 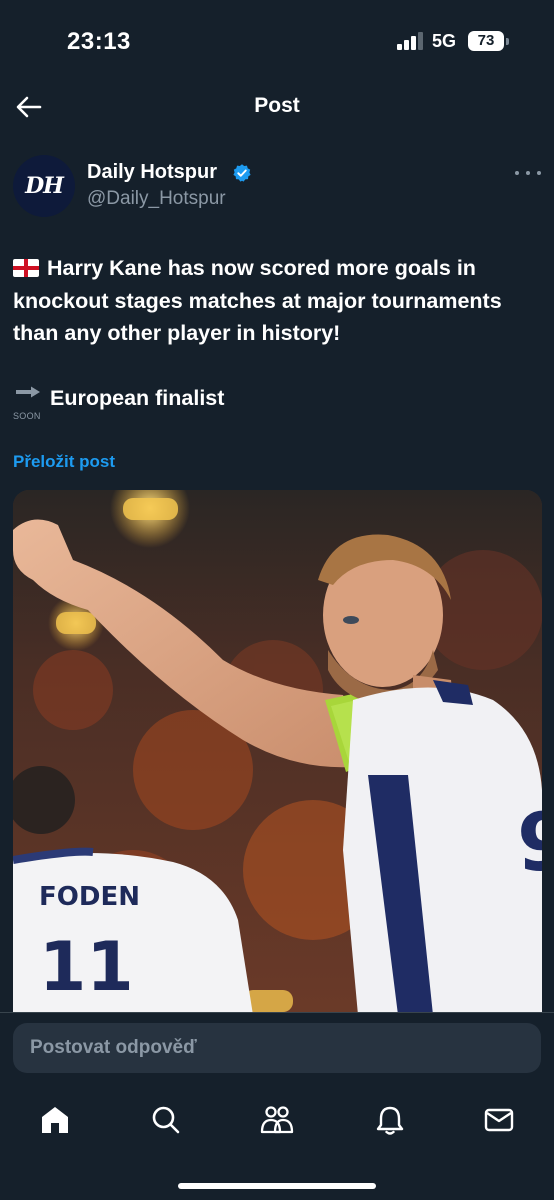 What do you see at coordinates (507, 41) in the screenshot?
I see `battery-cap` at bounding box center [507, 41].